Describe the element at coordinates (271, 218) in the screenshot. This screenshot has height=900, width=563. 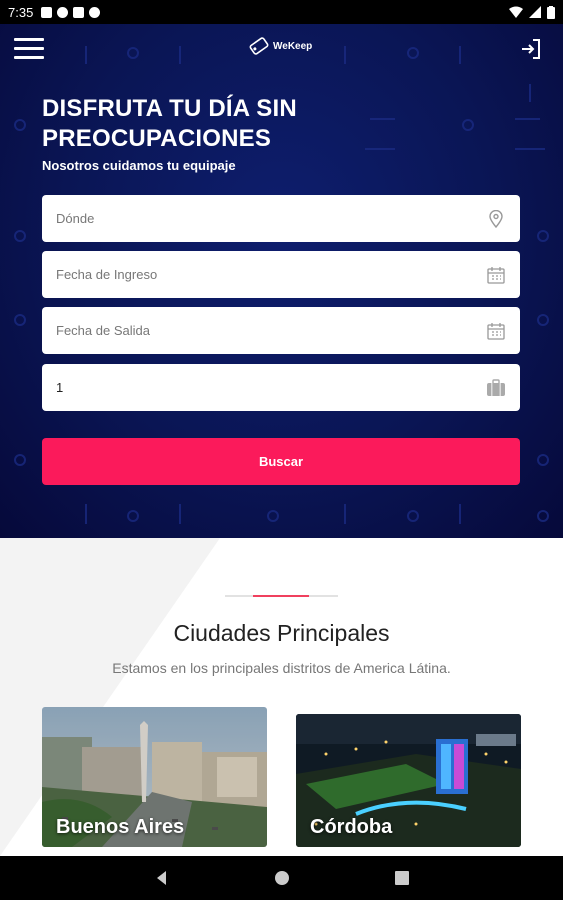
I see `location-input` at that location.